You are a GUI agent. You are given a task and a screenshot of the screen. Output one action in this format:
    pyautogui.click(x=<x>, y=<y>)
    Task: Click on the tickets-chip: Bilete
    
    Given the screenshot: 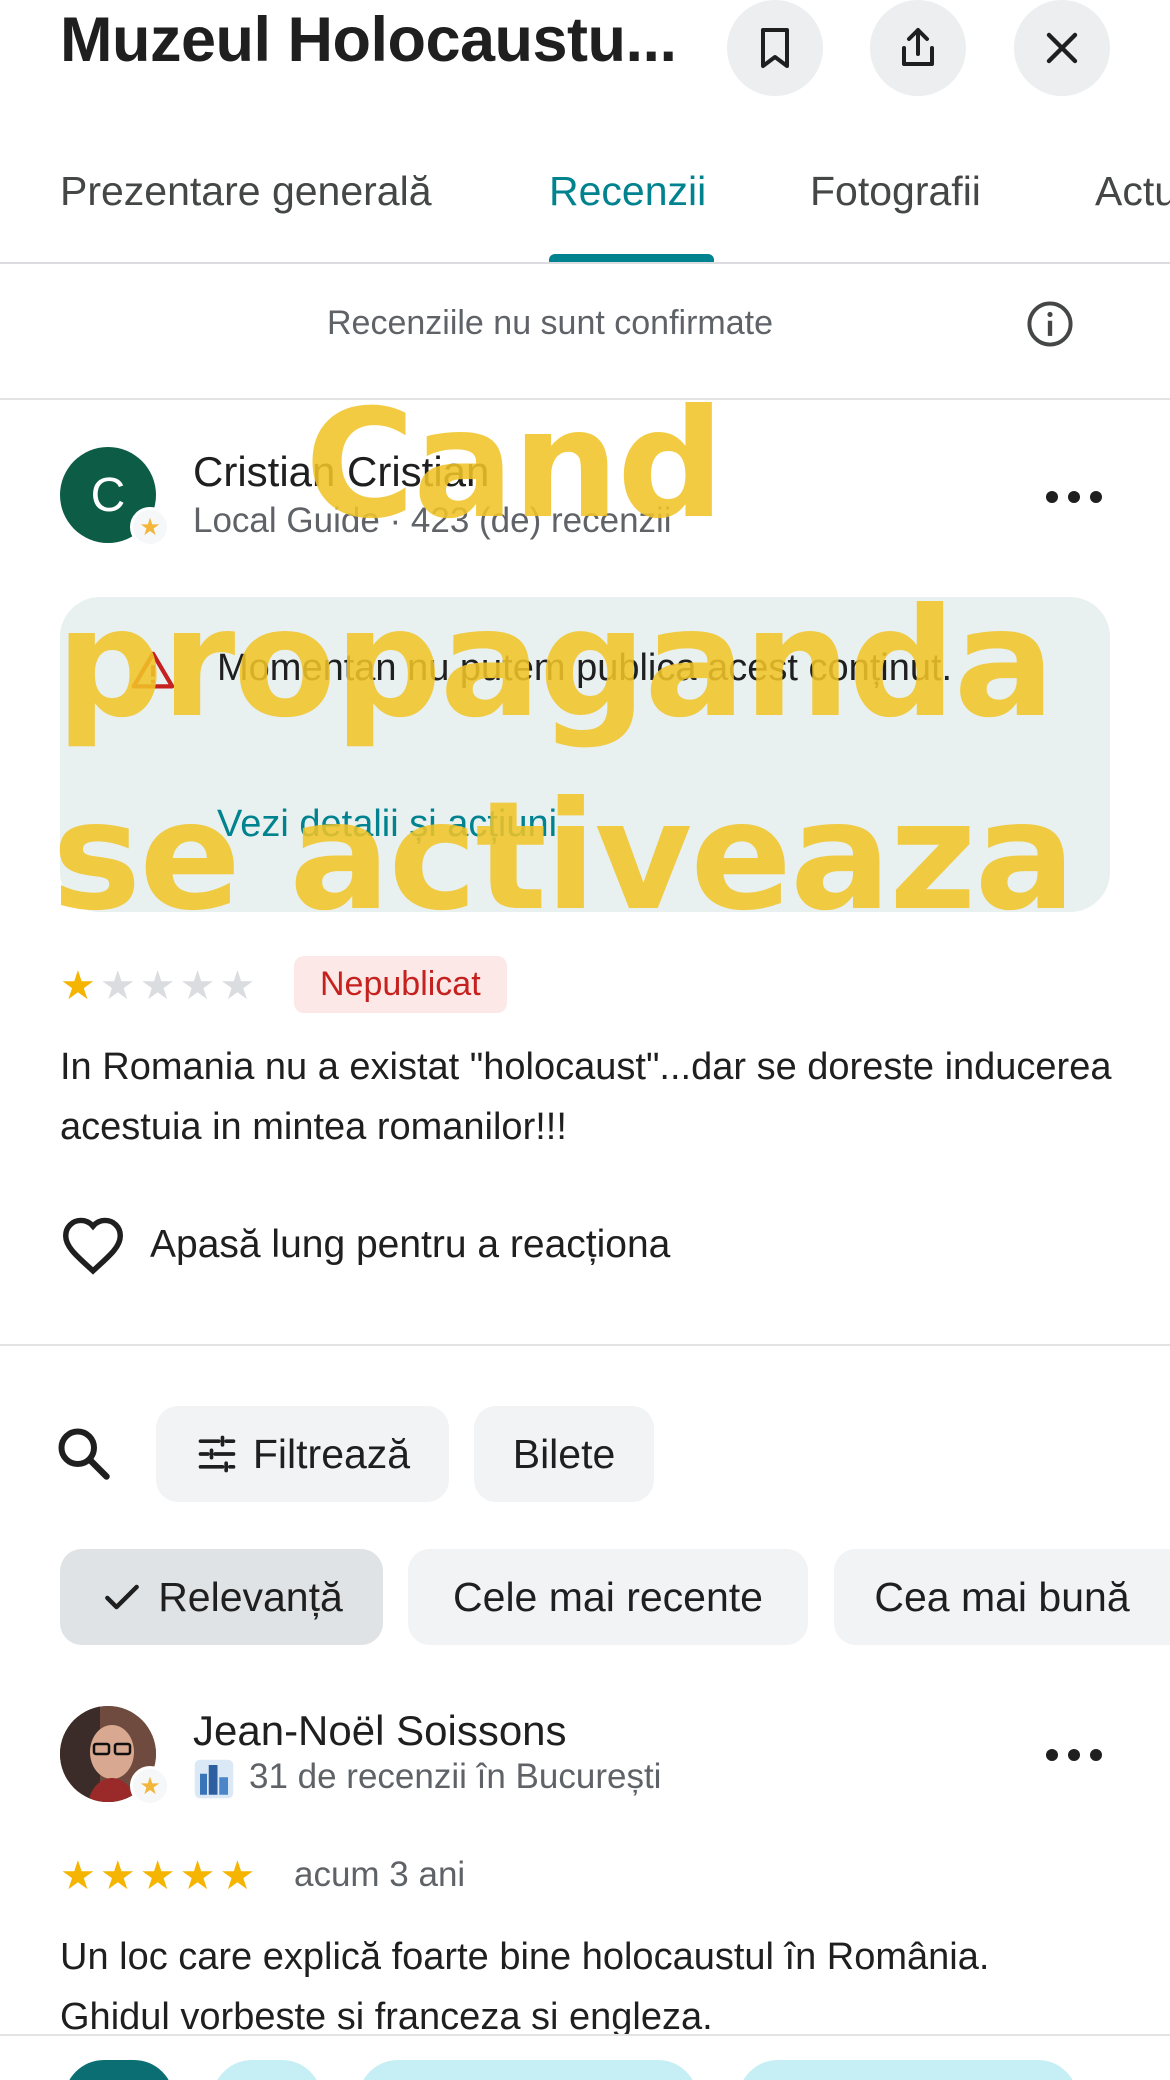 What is the action you would take?
    pyautogui.click(x=564, y=1454)
    